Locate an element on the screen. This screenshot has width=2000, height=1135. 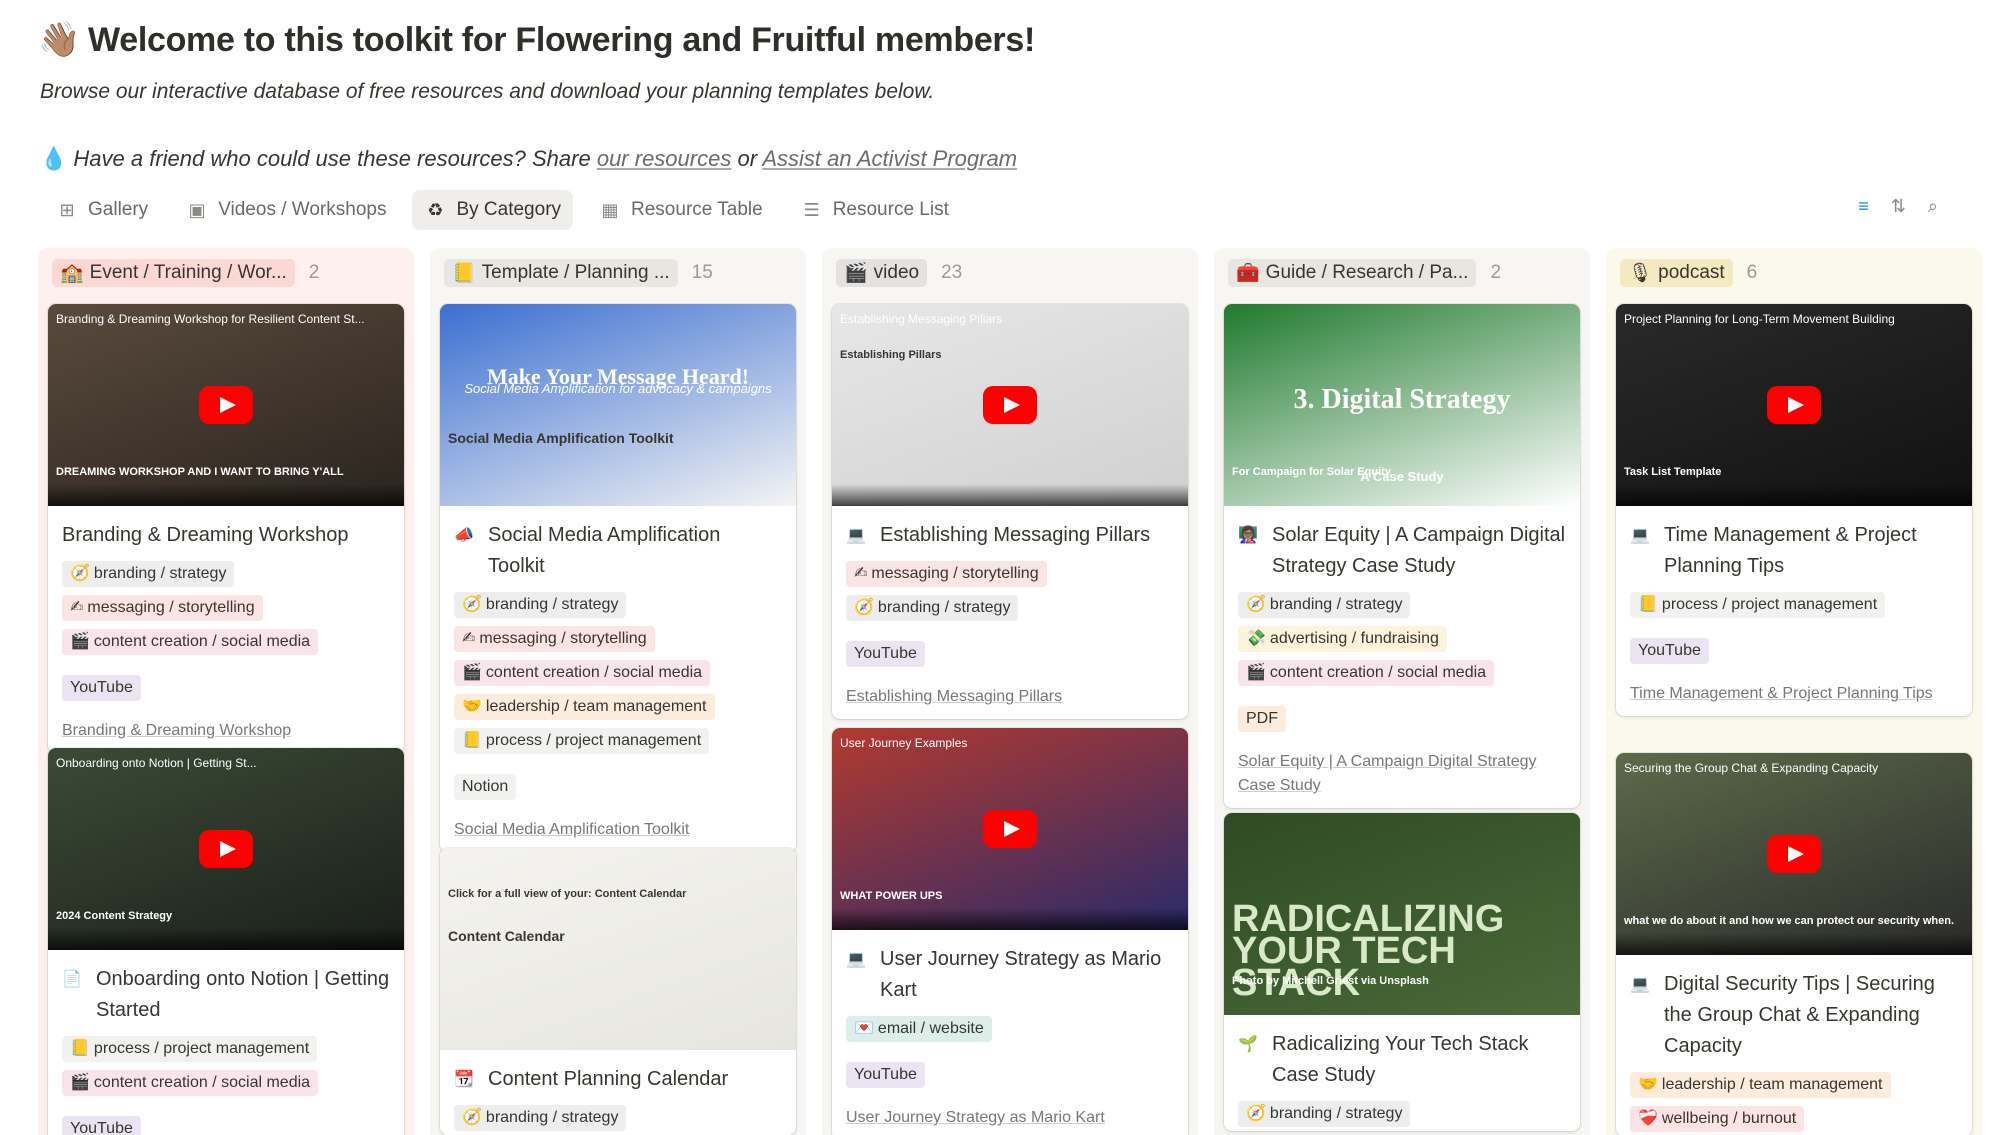
search-icon: ⌕ is located at coordinates (1933, 206).